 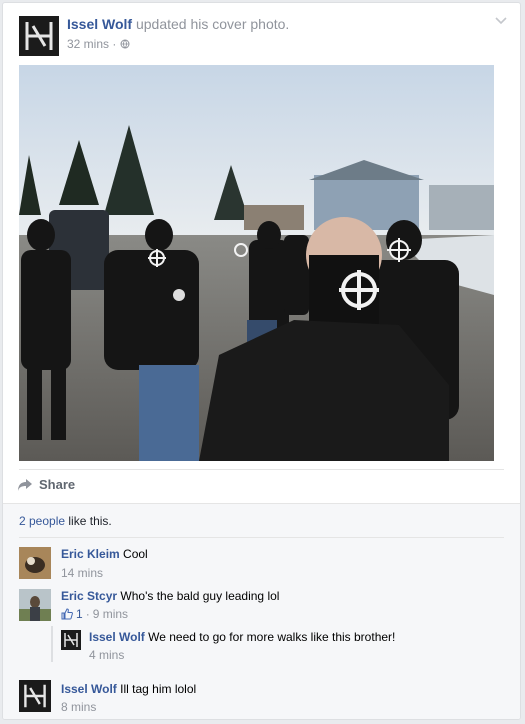 I want to click on post-header: Issel Wolf updated his cover photo., so click(x=178, y=24).